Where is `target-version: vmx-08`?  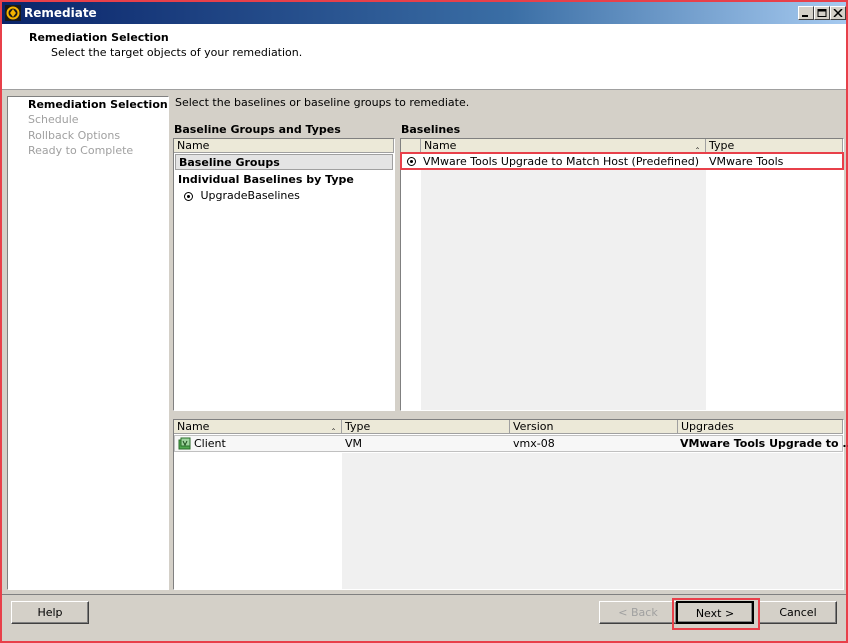
target-version: vmx-08 is located at coordinates (534, 443).